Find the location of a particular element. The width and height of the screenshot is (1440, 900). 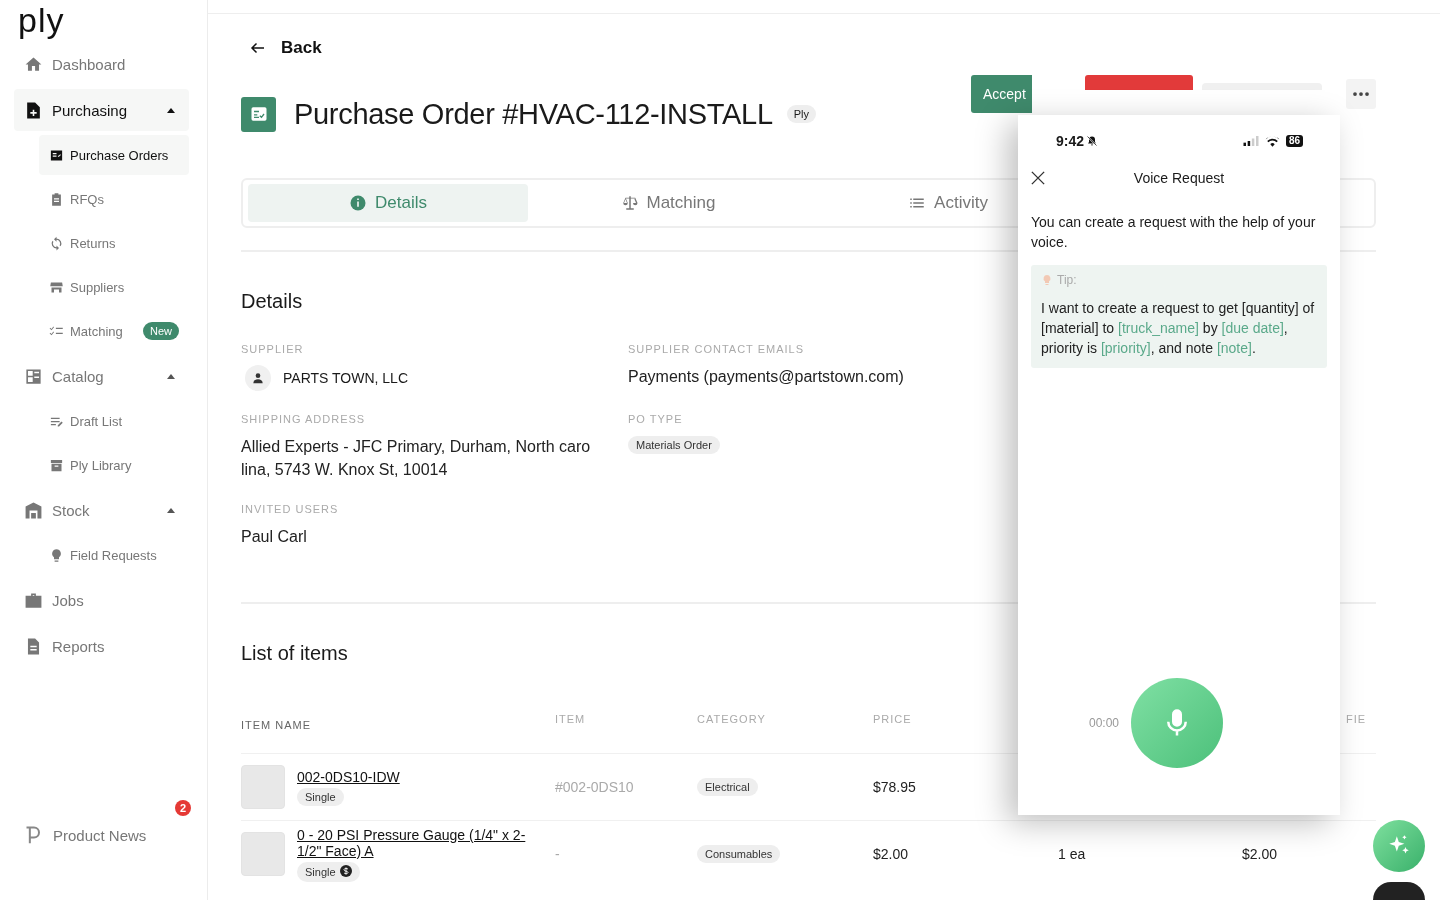

product-link: 002-0DS10-IDW is located at coordinates (417, 776).